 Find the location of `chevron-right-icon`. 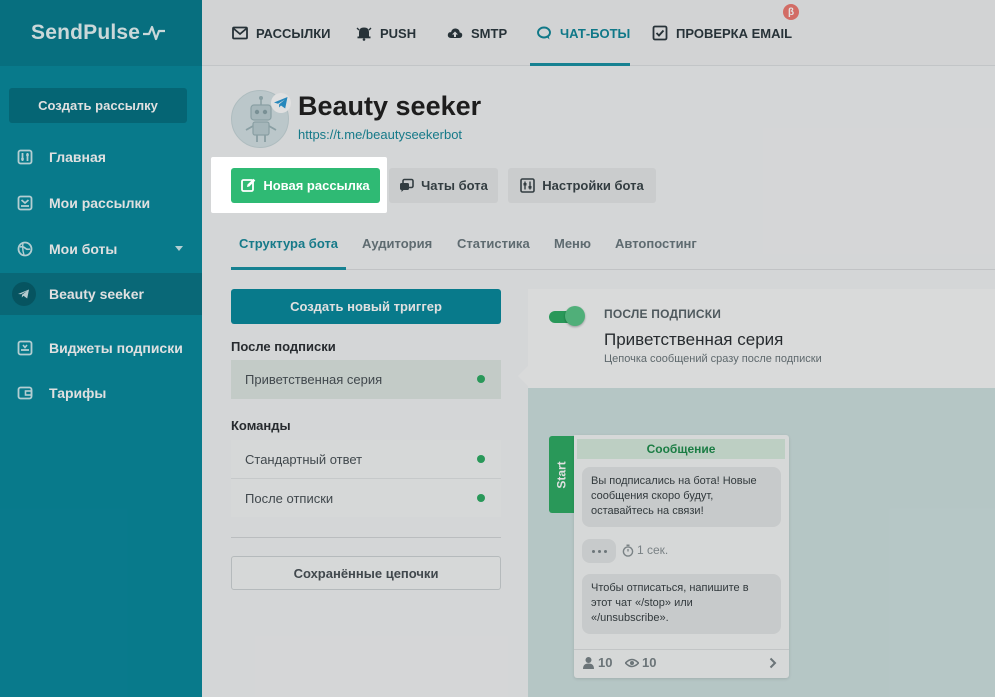

chevron-right-icon is located at coordinates (773, 663).